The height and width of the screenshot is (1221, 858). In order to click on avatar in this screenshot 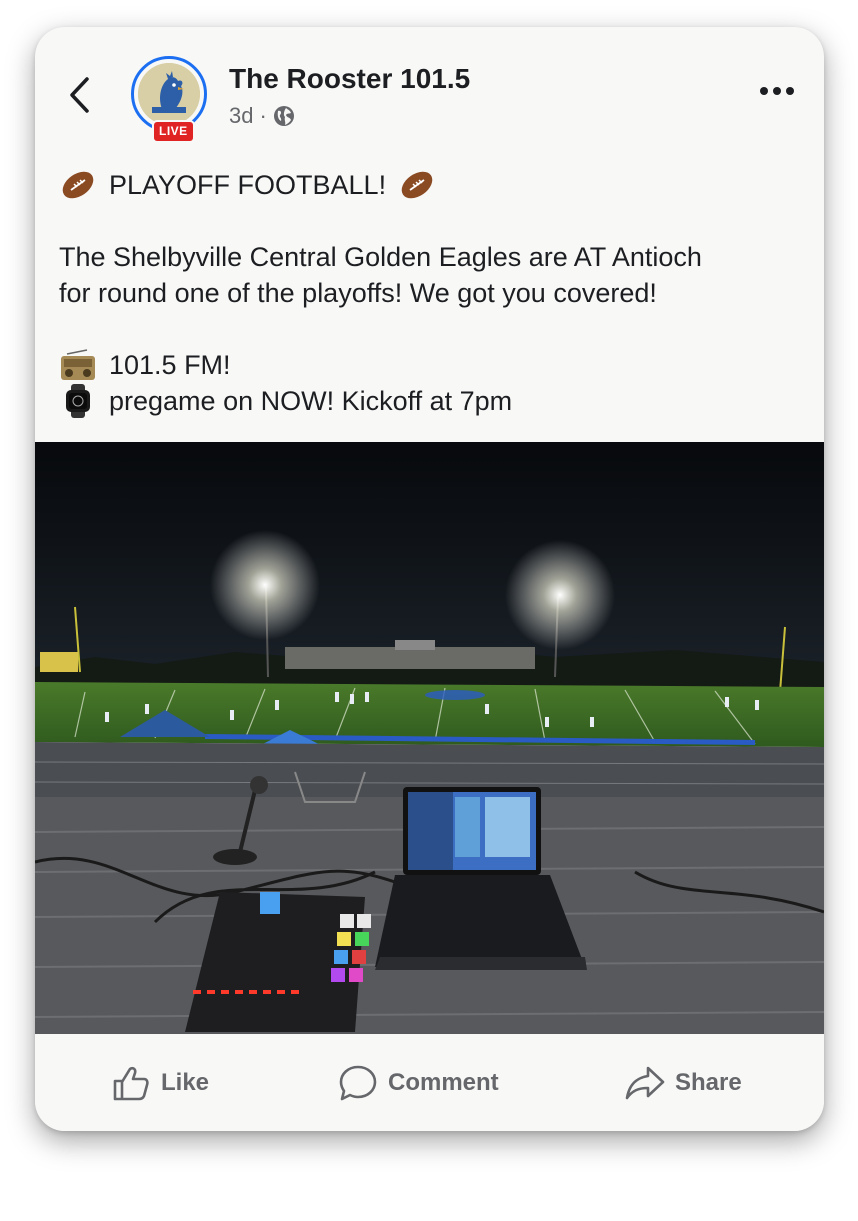, I will do `click(169, 94)`.